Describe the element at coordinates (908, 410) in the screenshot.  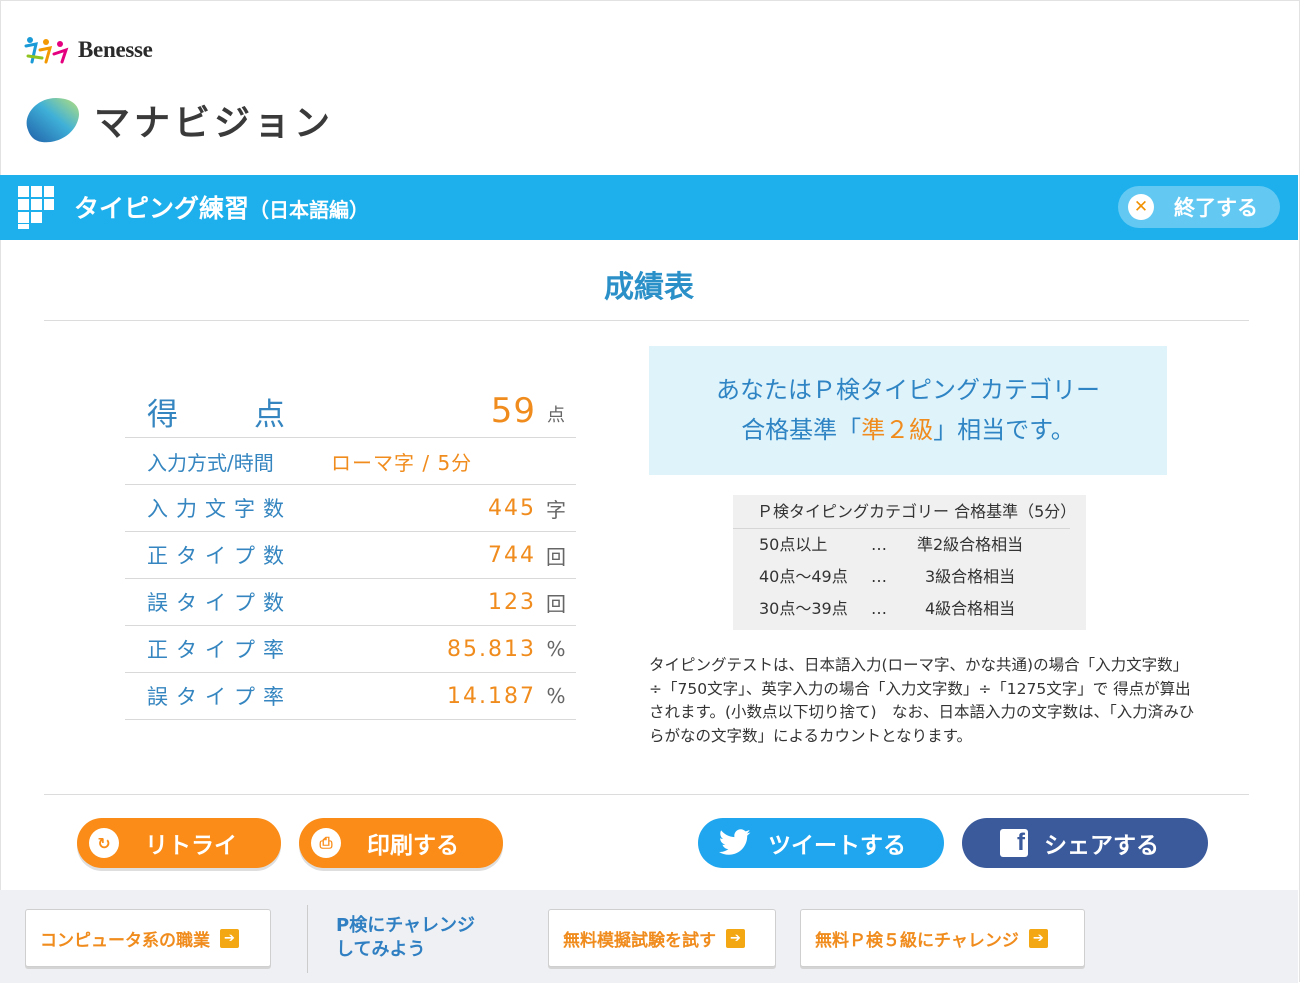
I see `result-message-box: あなたはＰ検タイピングカテゴリー 合格基準「準２級」相当です。` at that location.